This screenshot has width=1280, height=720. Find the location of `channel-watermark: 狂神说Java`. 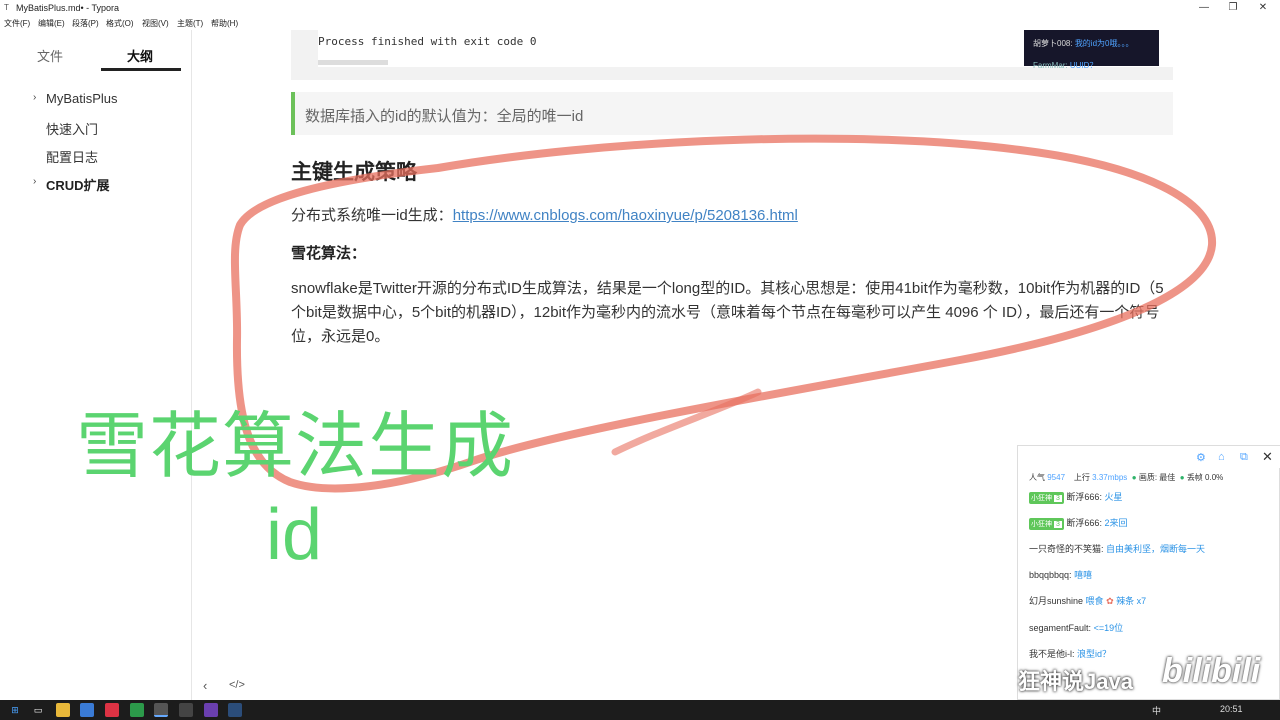

channel-watermark: 狂神说Java is located at coordinates (1075, 681).